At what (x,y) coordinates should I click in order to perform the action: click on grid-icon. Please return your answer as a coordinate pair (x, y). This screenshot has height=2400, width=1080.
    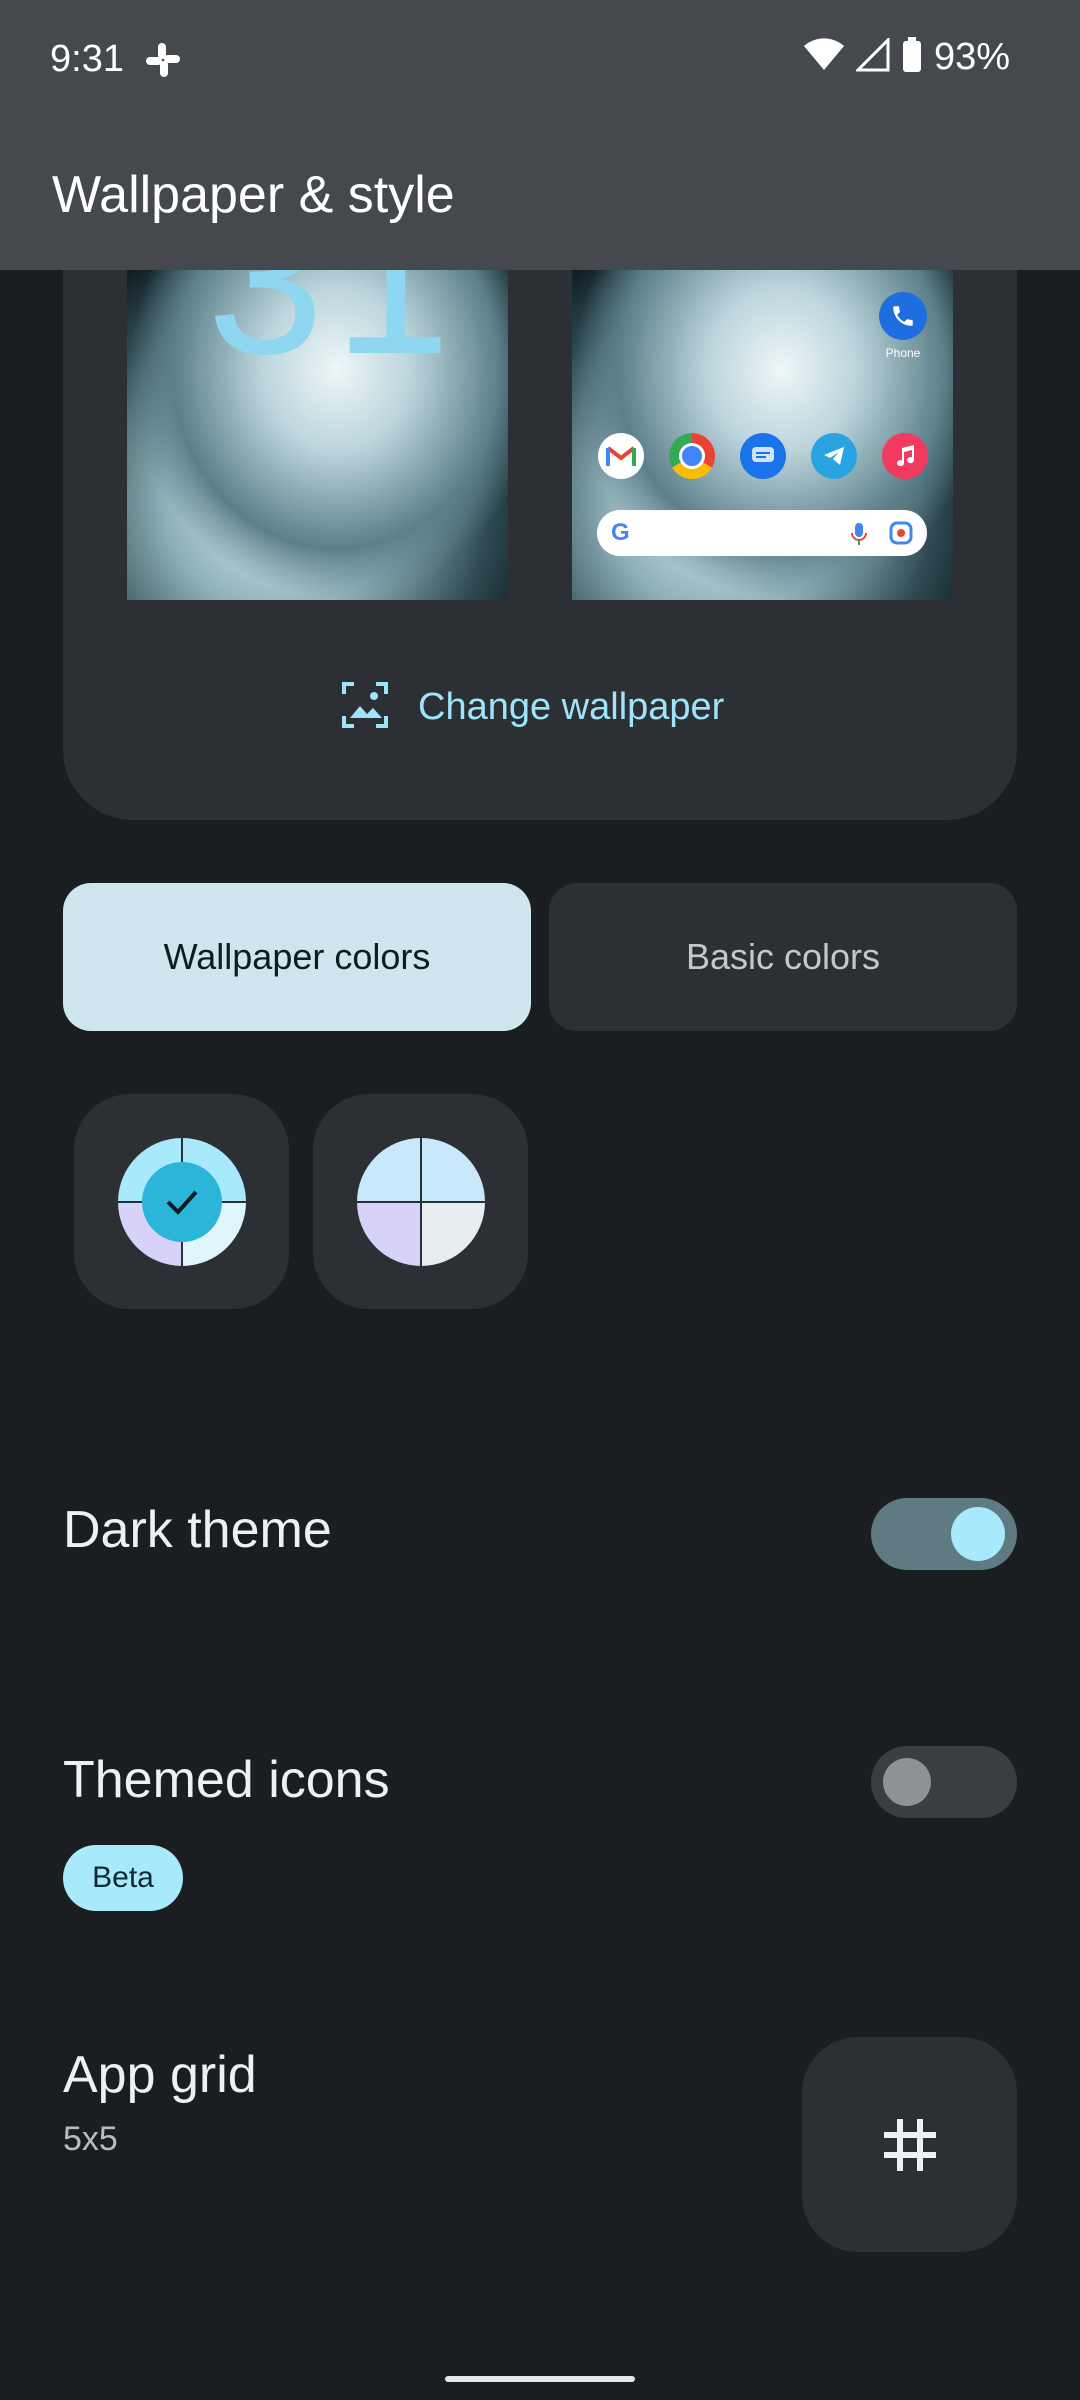
    Looking at the image, I should click on (909, 2144).